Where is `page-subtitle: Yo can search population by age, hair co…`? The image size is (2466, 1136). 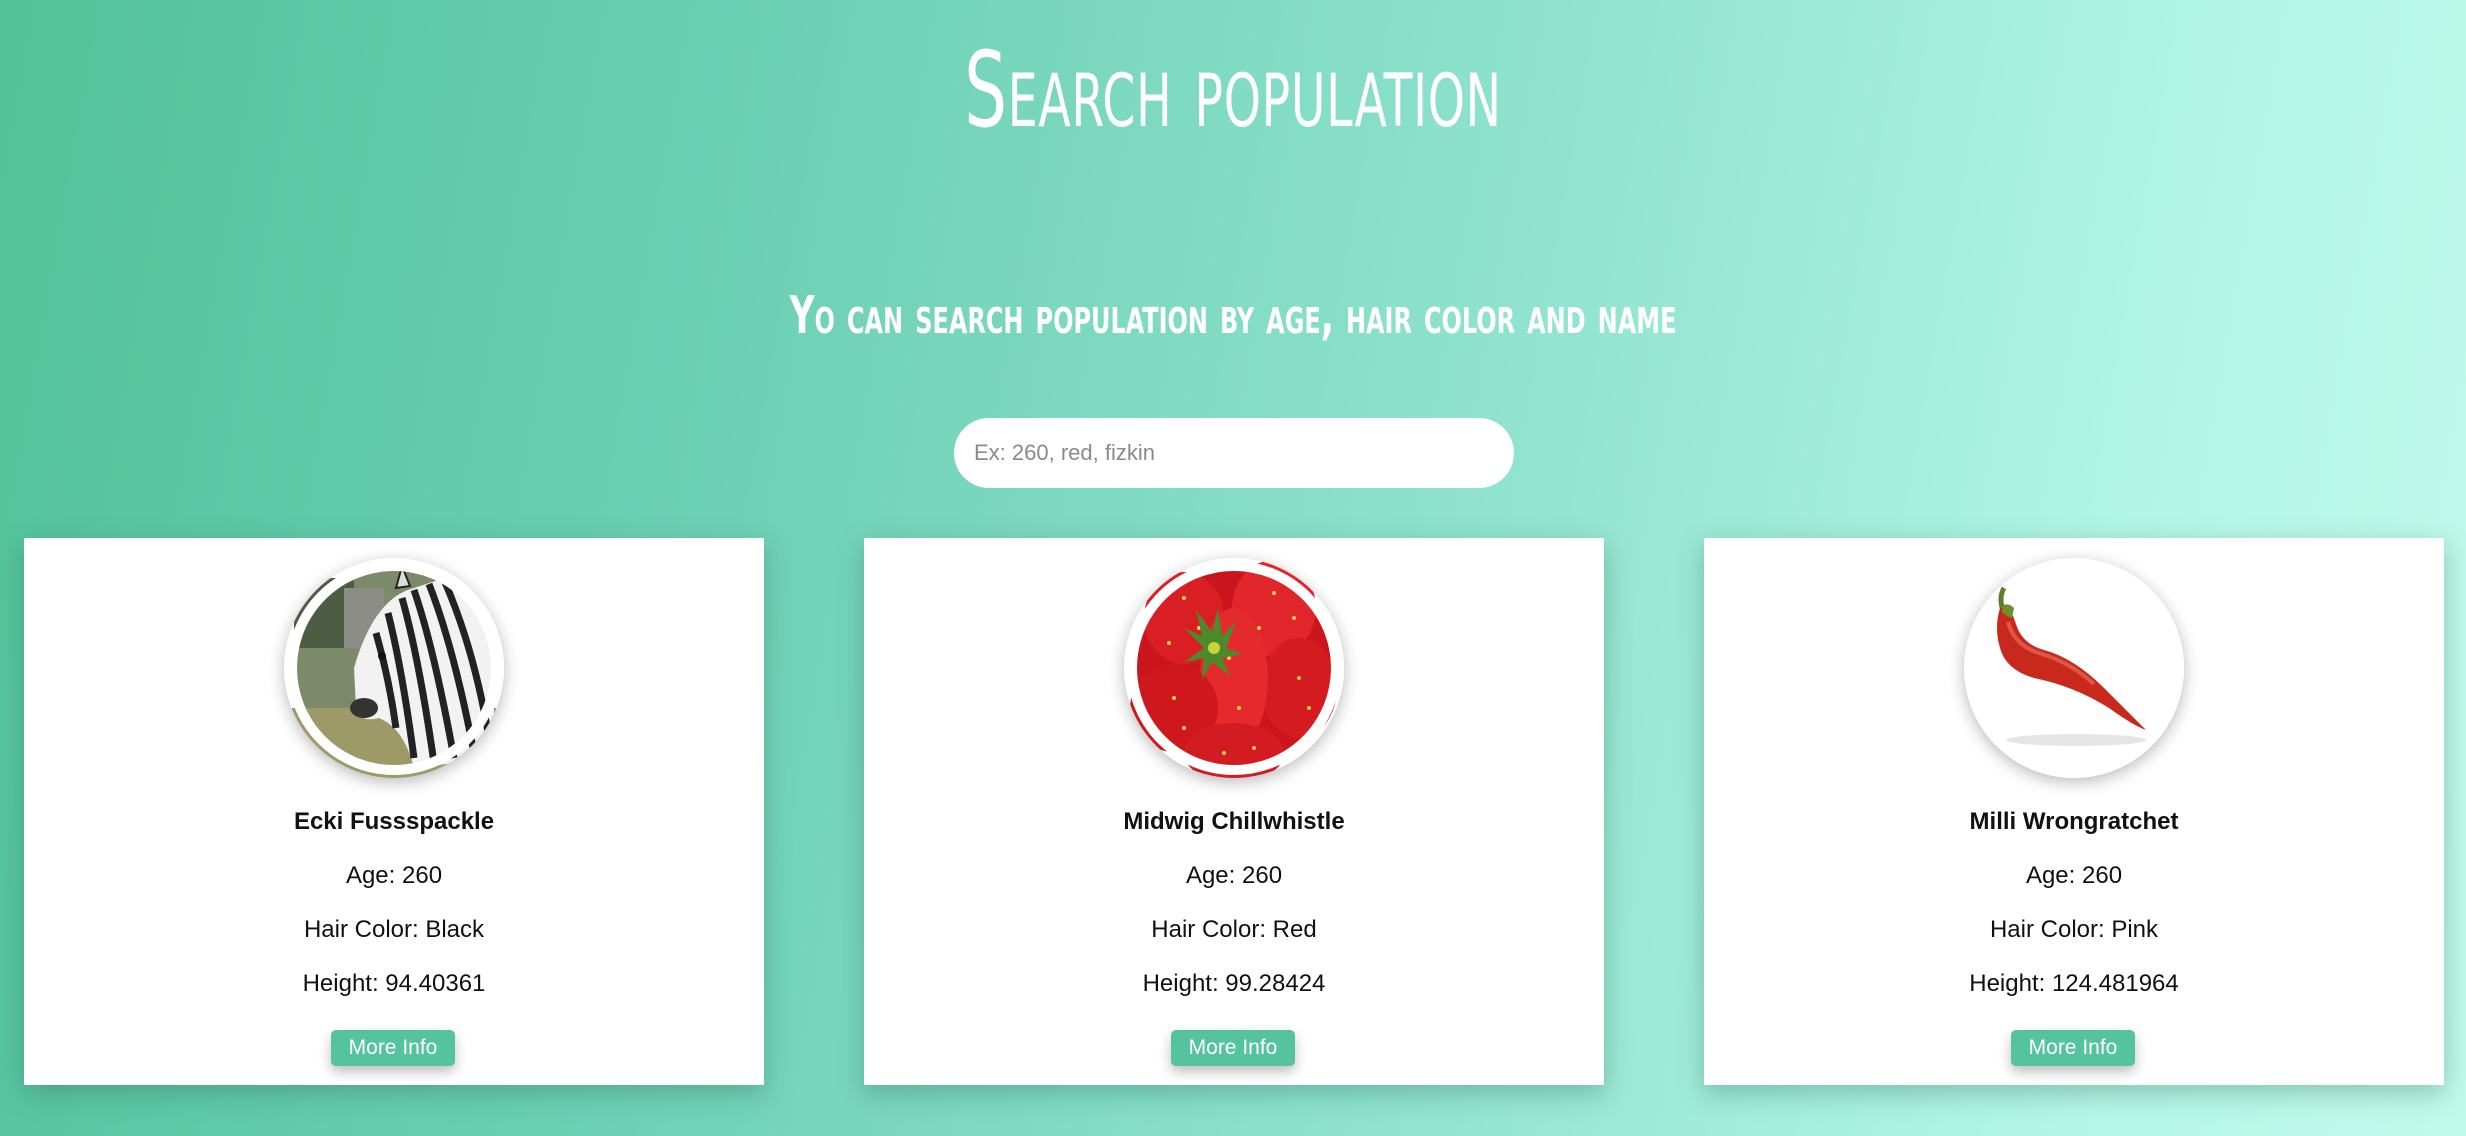 page-subtitle: Yo can search population by age, hair co… is located at coordinates (1233, 316).